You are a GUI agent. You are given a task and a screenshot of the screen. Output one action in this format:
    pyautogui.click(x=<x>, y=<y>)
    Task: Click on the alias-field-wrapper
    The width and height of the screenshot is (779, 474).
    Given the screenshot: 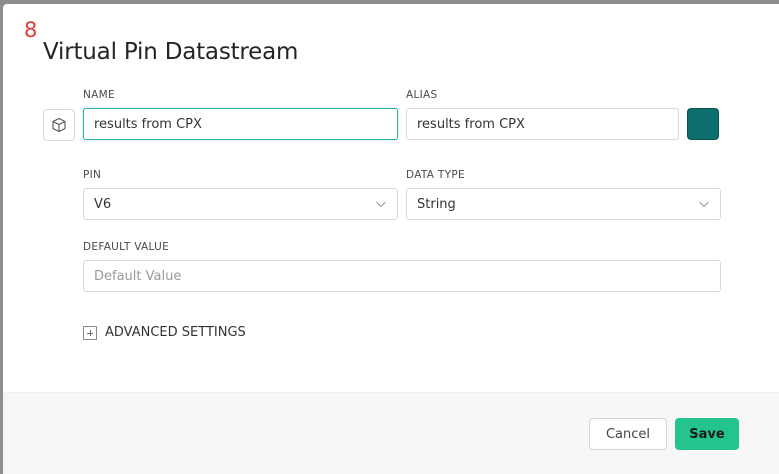 What is the action you would take?
    pyautogui.click(x=542, y=124)
    